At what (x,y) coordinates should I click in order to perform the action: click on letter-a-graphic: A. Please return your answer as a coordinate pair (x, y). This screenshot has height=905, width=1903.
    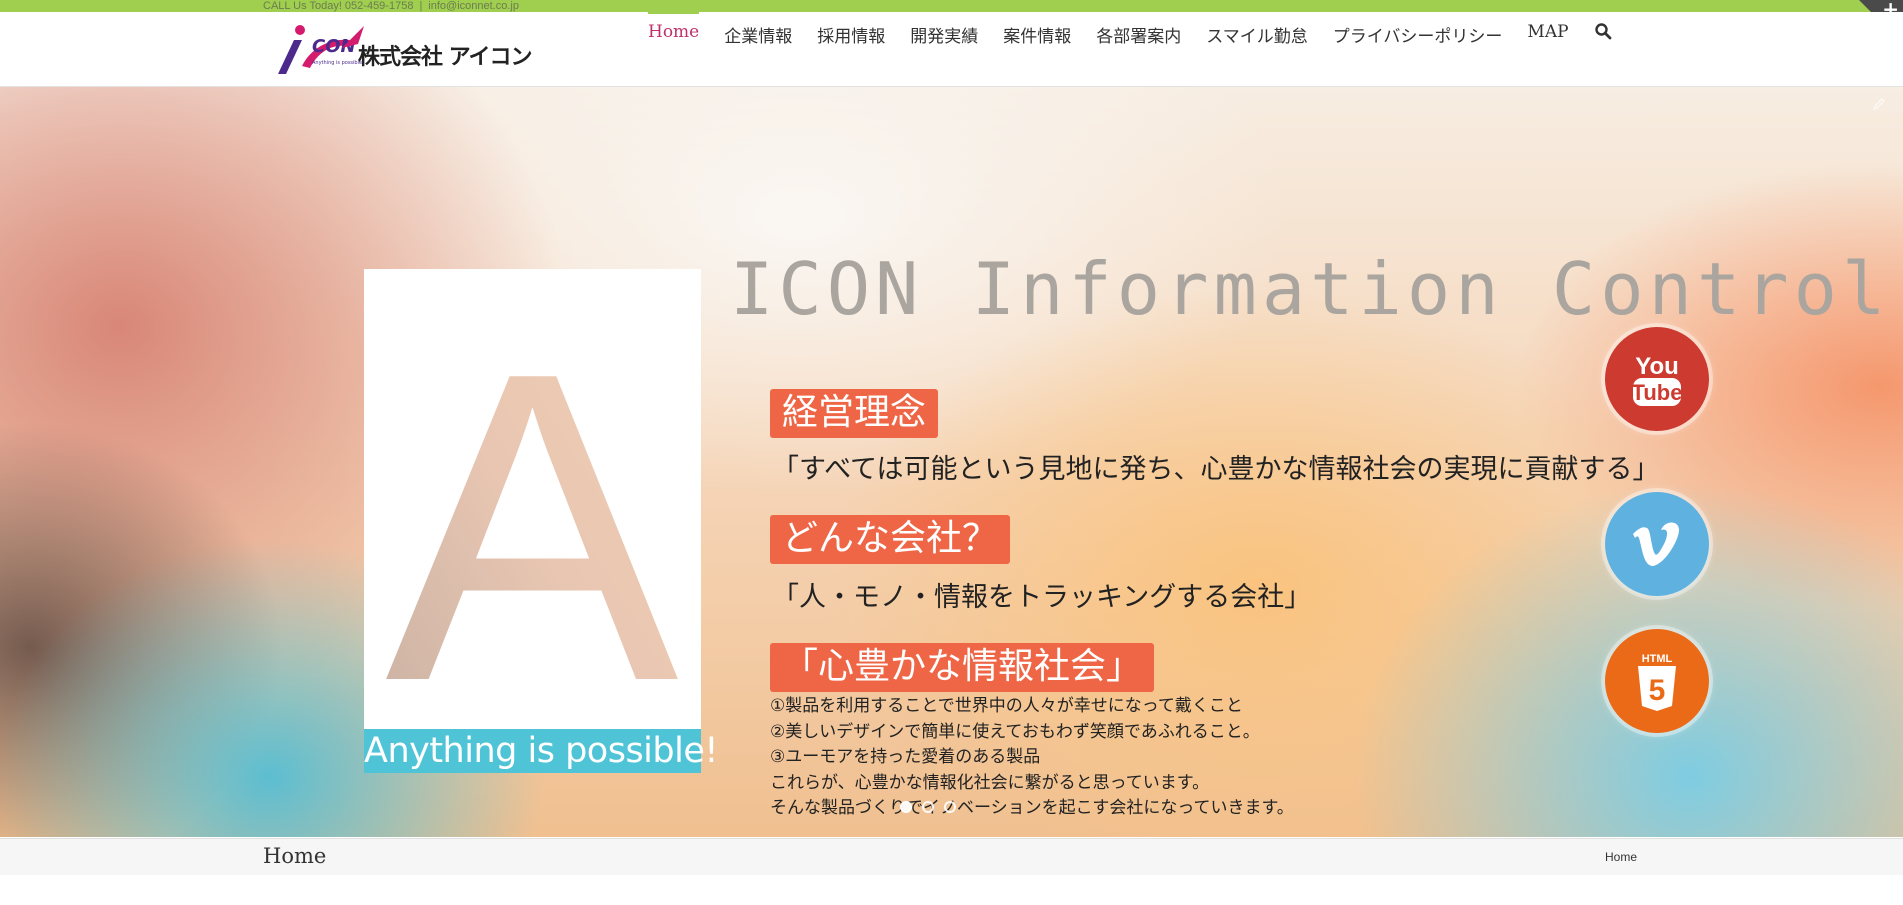
    Looking at the image, I should click on (533, 485).